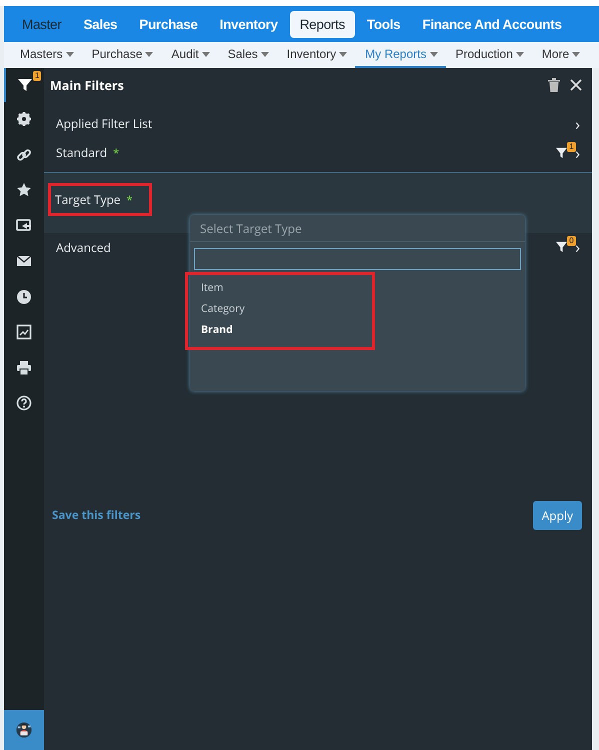 Image resolution: width=599 pixels, height=750 pixels. Describe the element at coordinates (492, 24) in the screenshot. I see `nav-tab: Finance And Accounts` at that location.